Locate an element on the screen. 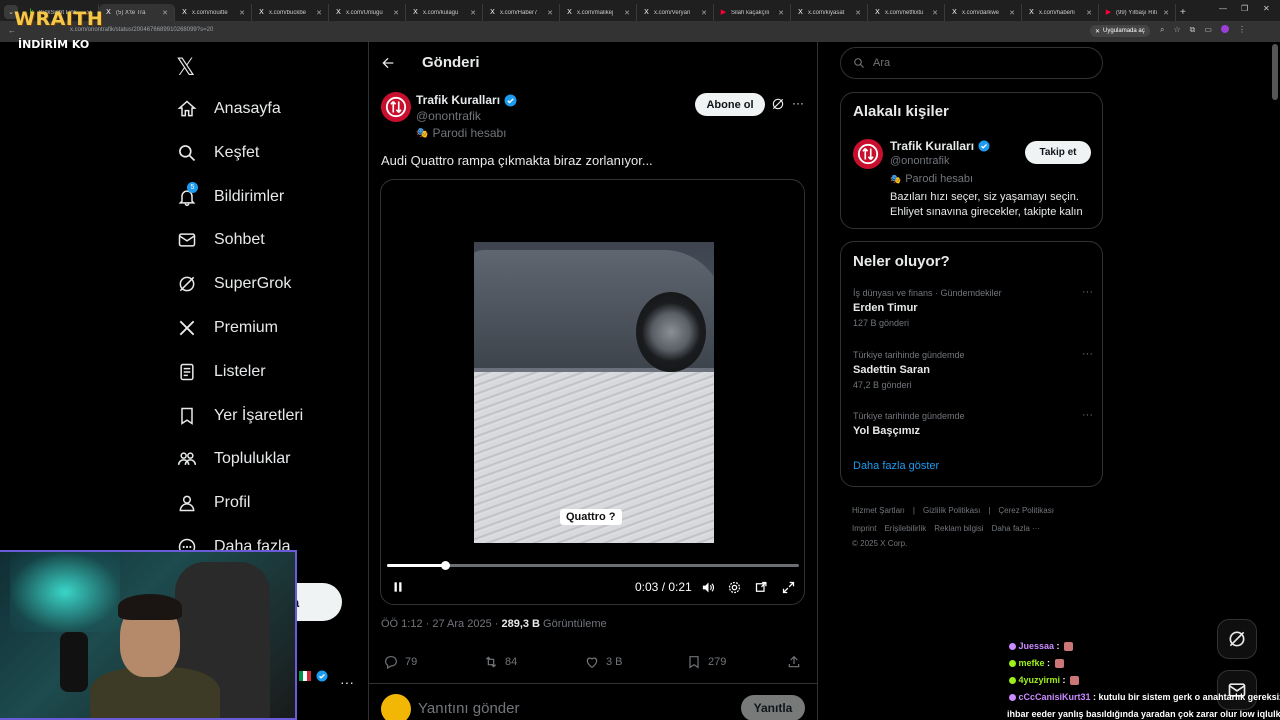 The height and width of the screenshot is (720, 1280). like-action: 3 B is located at coordinates (603, 662).